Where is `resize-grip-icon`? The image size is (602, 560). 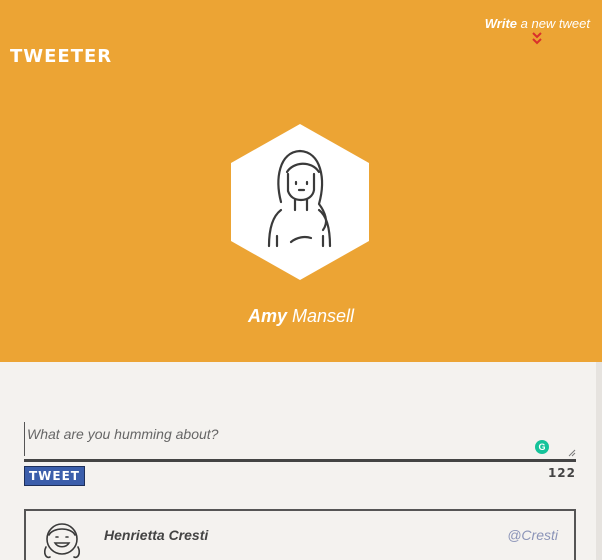
resize-grip-icon is located at coordinates (572, 453).